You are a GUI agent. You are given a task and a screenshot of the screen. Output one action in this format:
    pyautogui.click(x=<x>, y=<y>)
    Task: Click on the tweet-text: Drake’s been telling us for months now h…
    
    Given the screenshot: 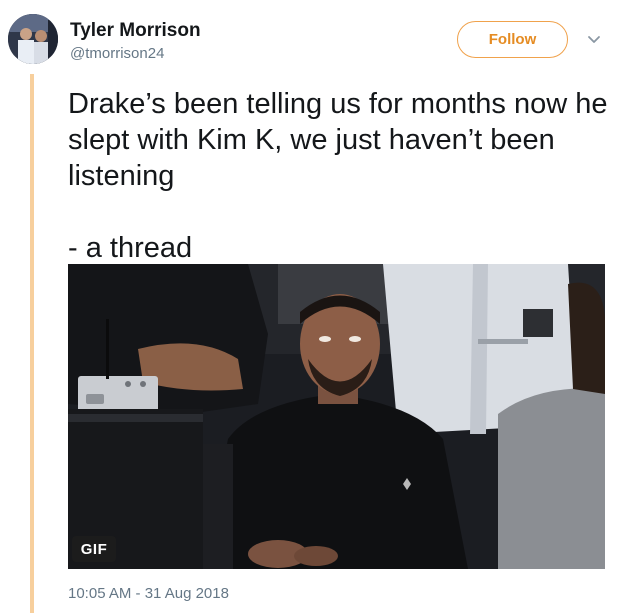 What is the action you would take?
    pyautogui.click(x=338, y=140)
    